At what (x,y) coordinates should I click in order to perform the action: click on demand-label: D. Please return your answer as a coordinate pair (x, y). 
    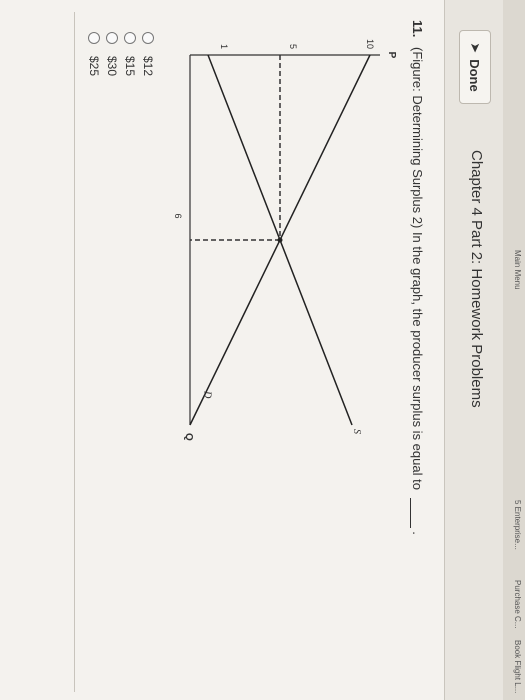
    Looking at the image, I should click on (206, 394).